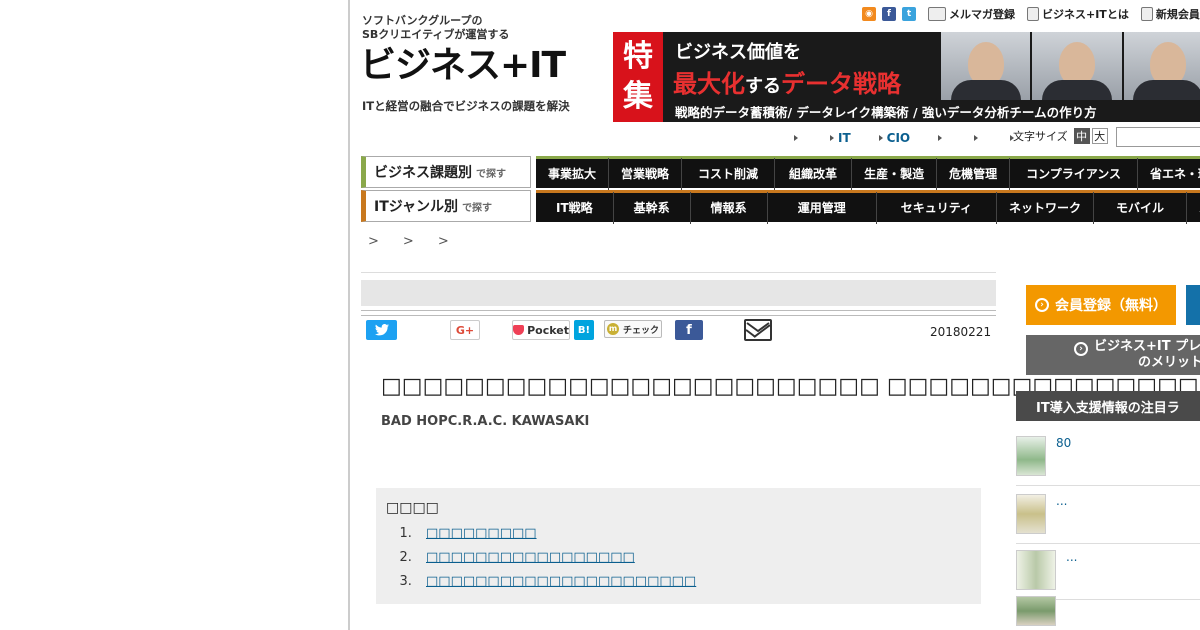 This screenshot has width=1200, height=630. Describe the element at coordinates (886, 112) in the screenshot. I see `banner-line3: 戦略的データ蓄積術/ データレイク構築術 / 強いデータ分析チームの作り方` at that location.